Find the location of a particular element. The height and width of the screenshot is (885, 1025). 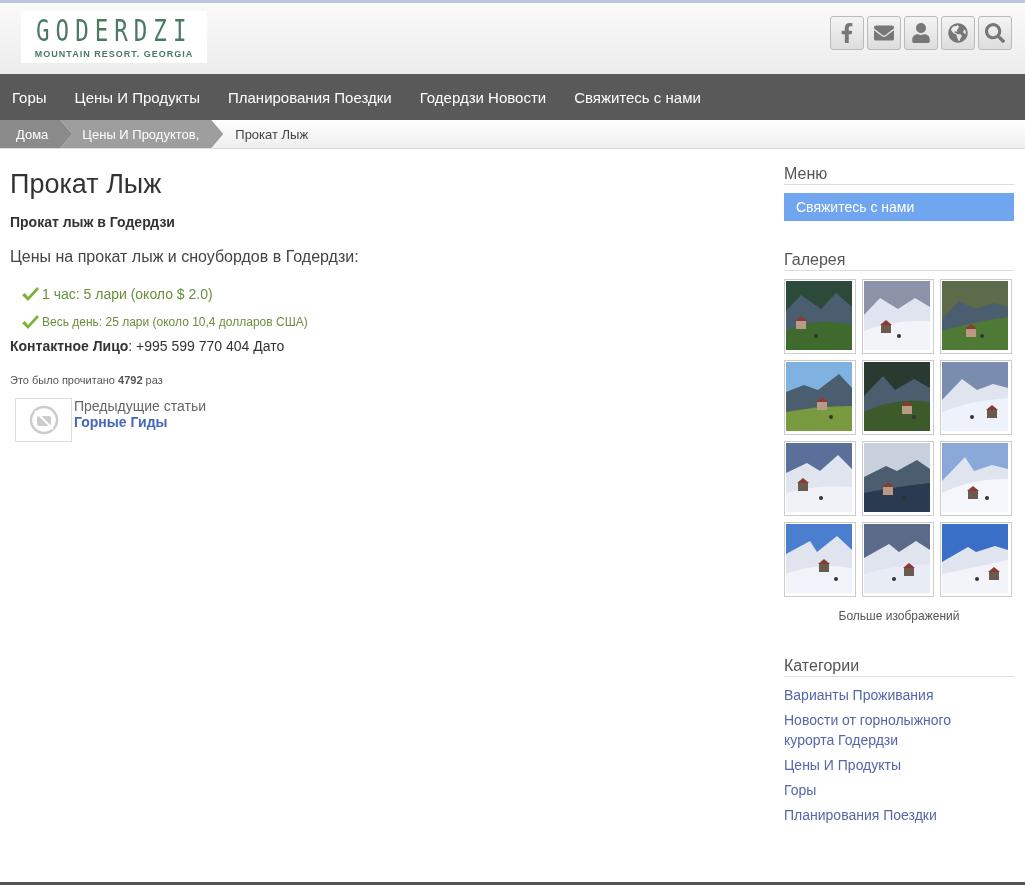

no-photo-icon is located at coordinates (43, 420).